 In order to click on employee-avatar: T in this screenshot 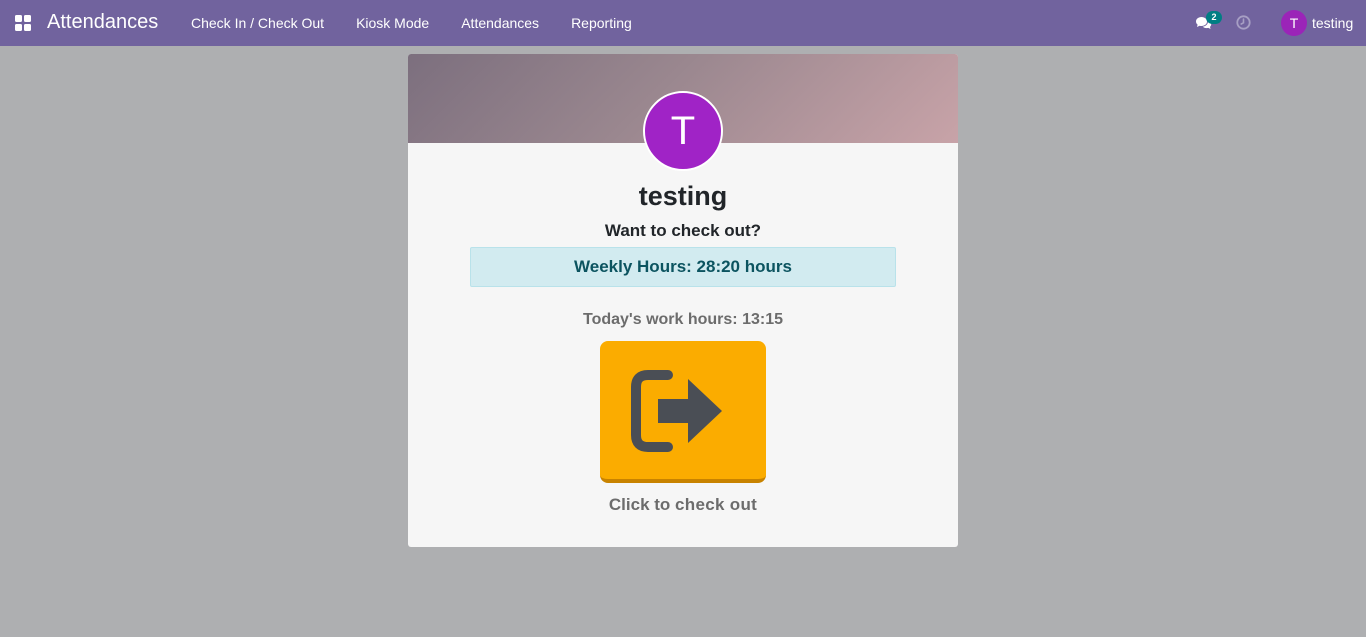, I will do `click(683, 131)`.